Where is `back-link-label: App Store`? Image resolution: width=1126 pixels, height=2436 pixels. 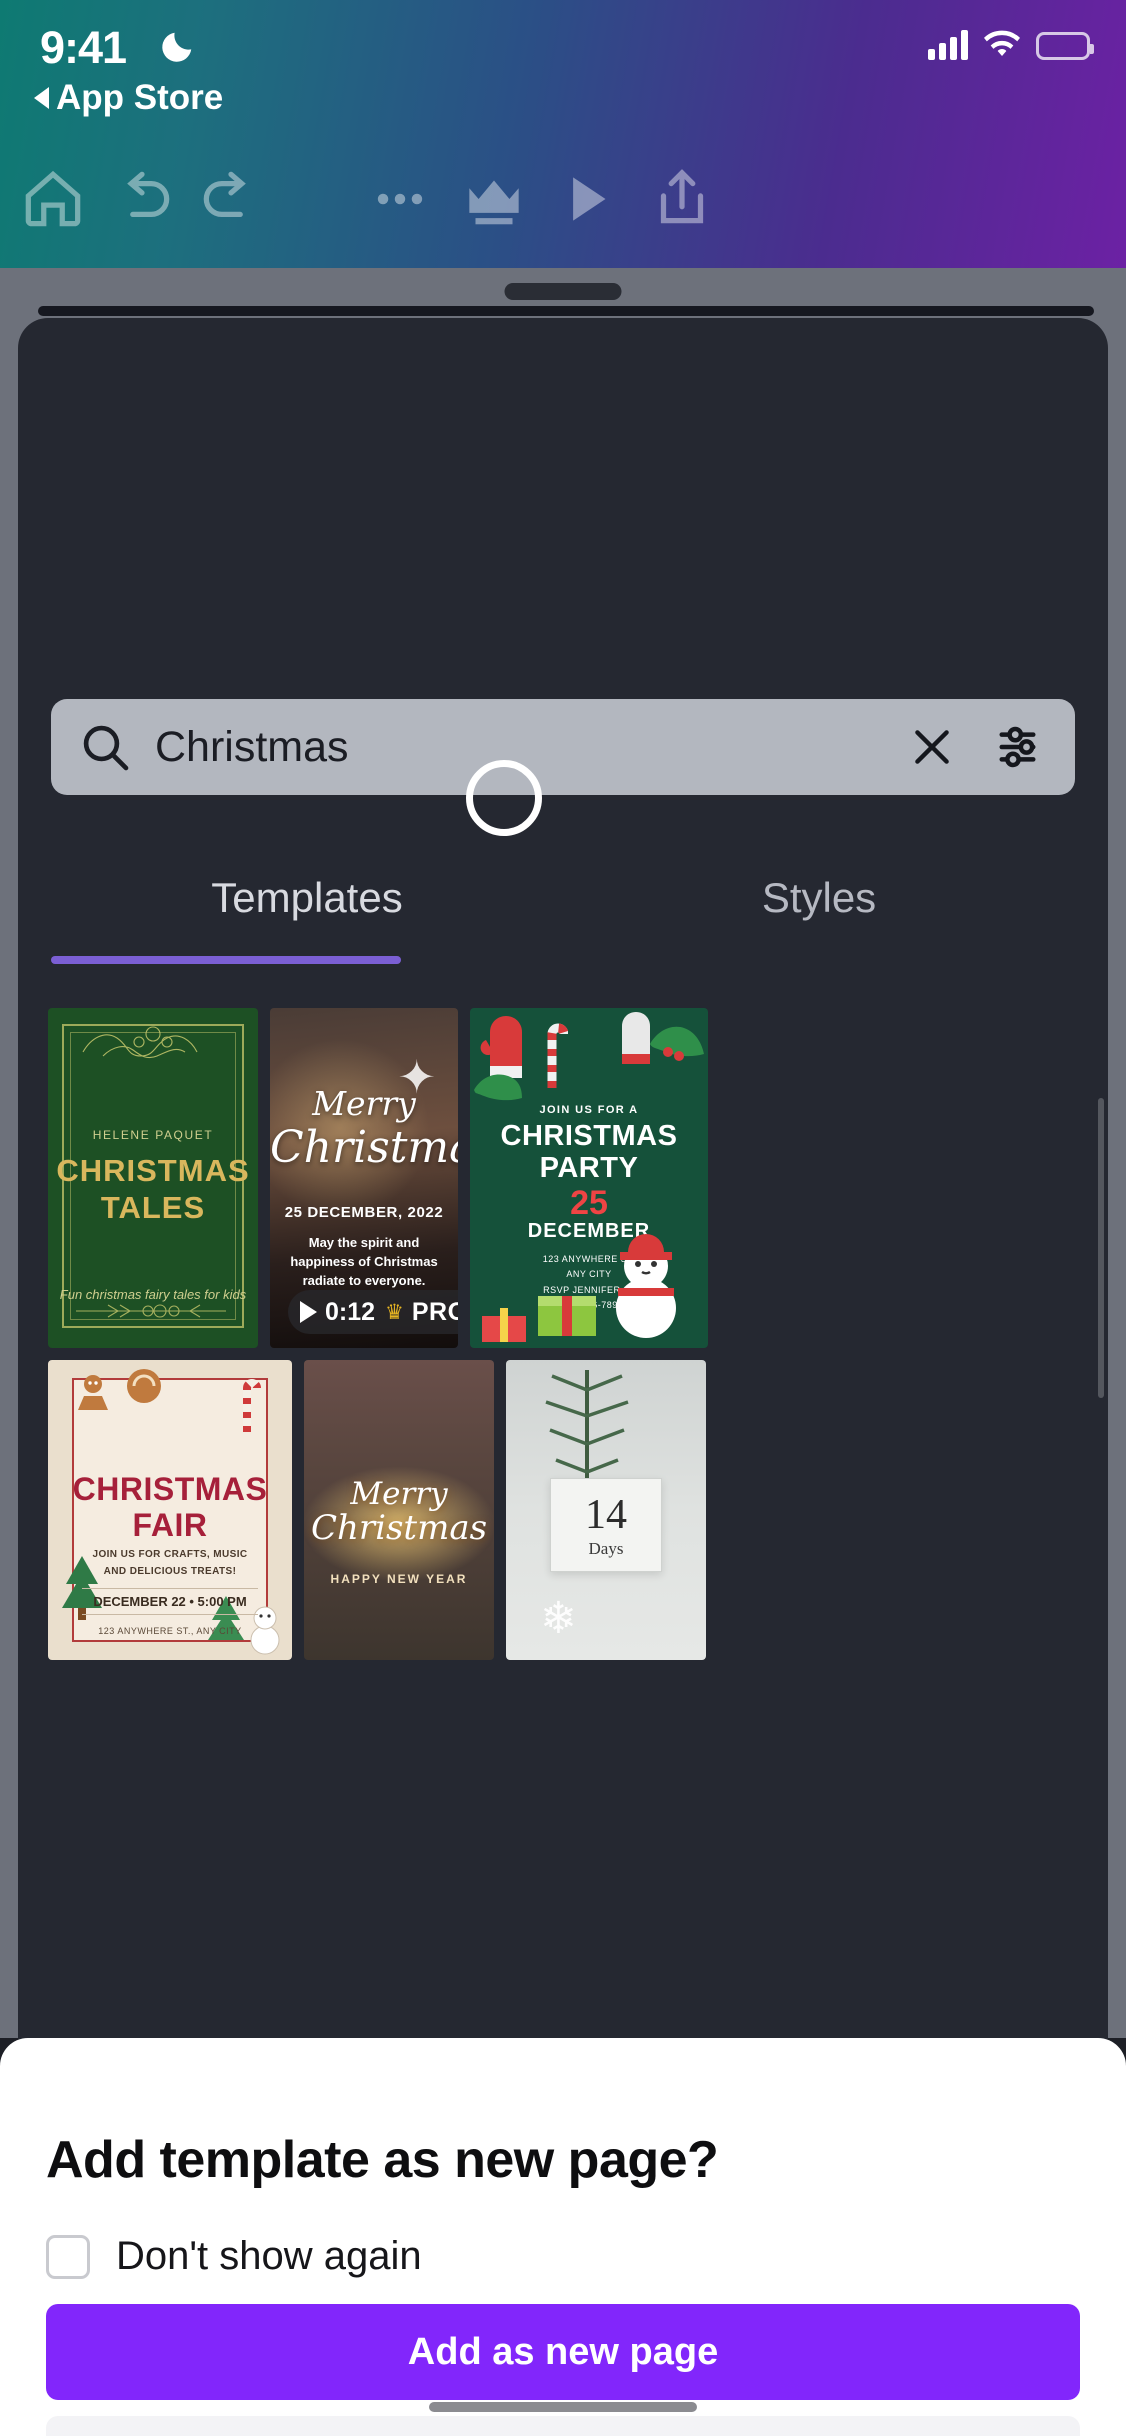 back-link-label: App Store is located at coordinates (140, 97).